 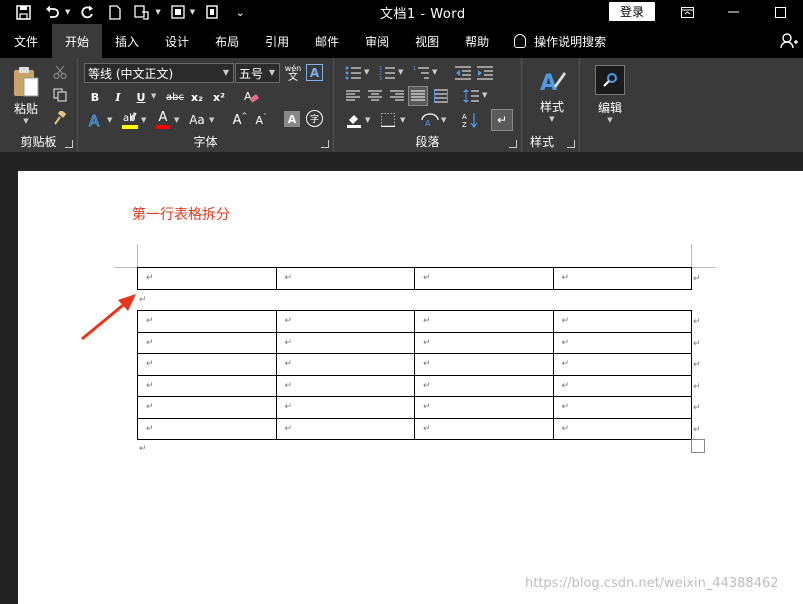 What do you see at coordinates (292, 119) in the screenshot?
I see `char-shading-icon: A` at bounding box center [292, 119].